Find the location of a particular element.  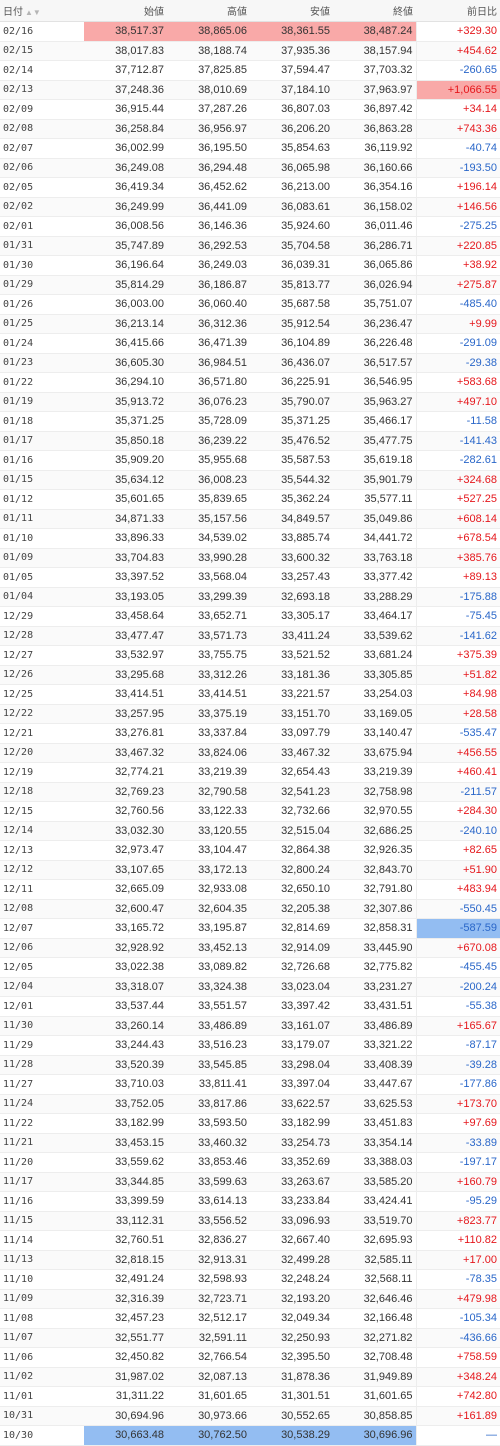

close-cell: 32,775.82 is located at coordinates (374, 967).